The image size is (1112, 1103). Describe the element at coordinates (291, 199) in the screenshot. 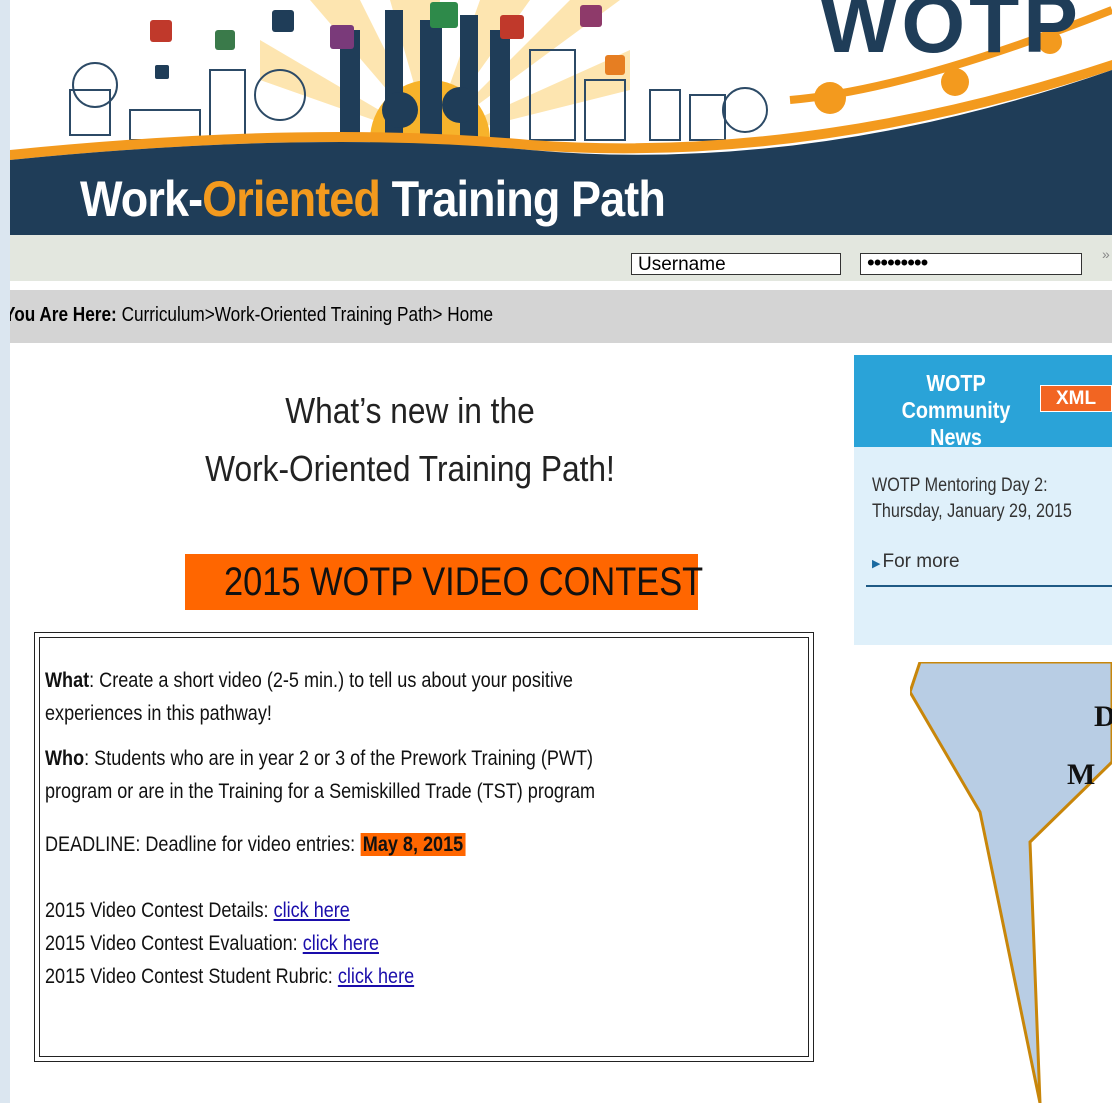

I see `banner-title-part2: Oriented` at that location.